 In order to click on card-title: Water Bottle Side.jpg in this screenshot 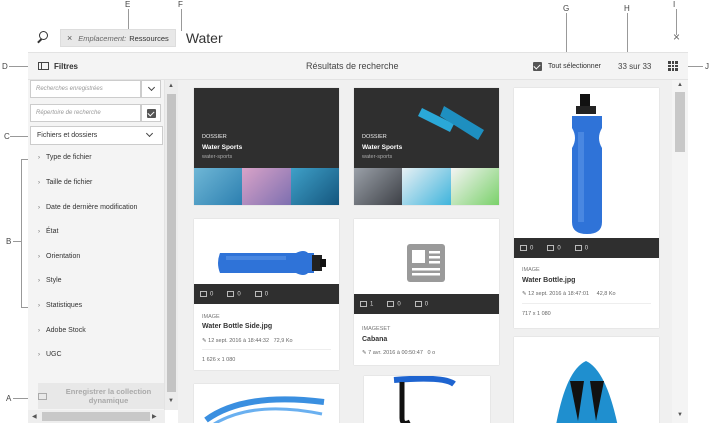, I will do `click(237, 326)`.